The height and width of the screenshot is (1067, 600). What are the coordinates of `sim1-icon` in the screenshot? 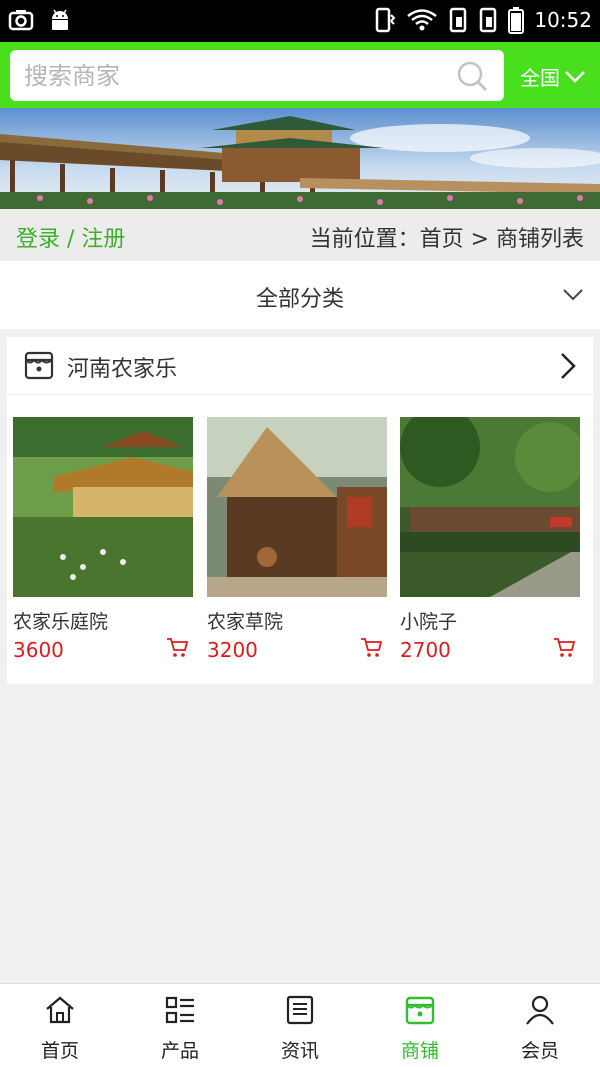 It's located at (458, 20).